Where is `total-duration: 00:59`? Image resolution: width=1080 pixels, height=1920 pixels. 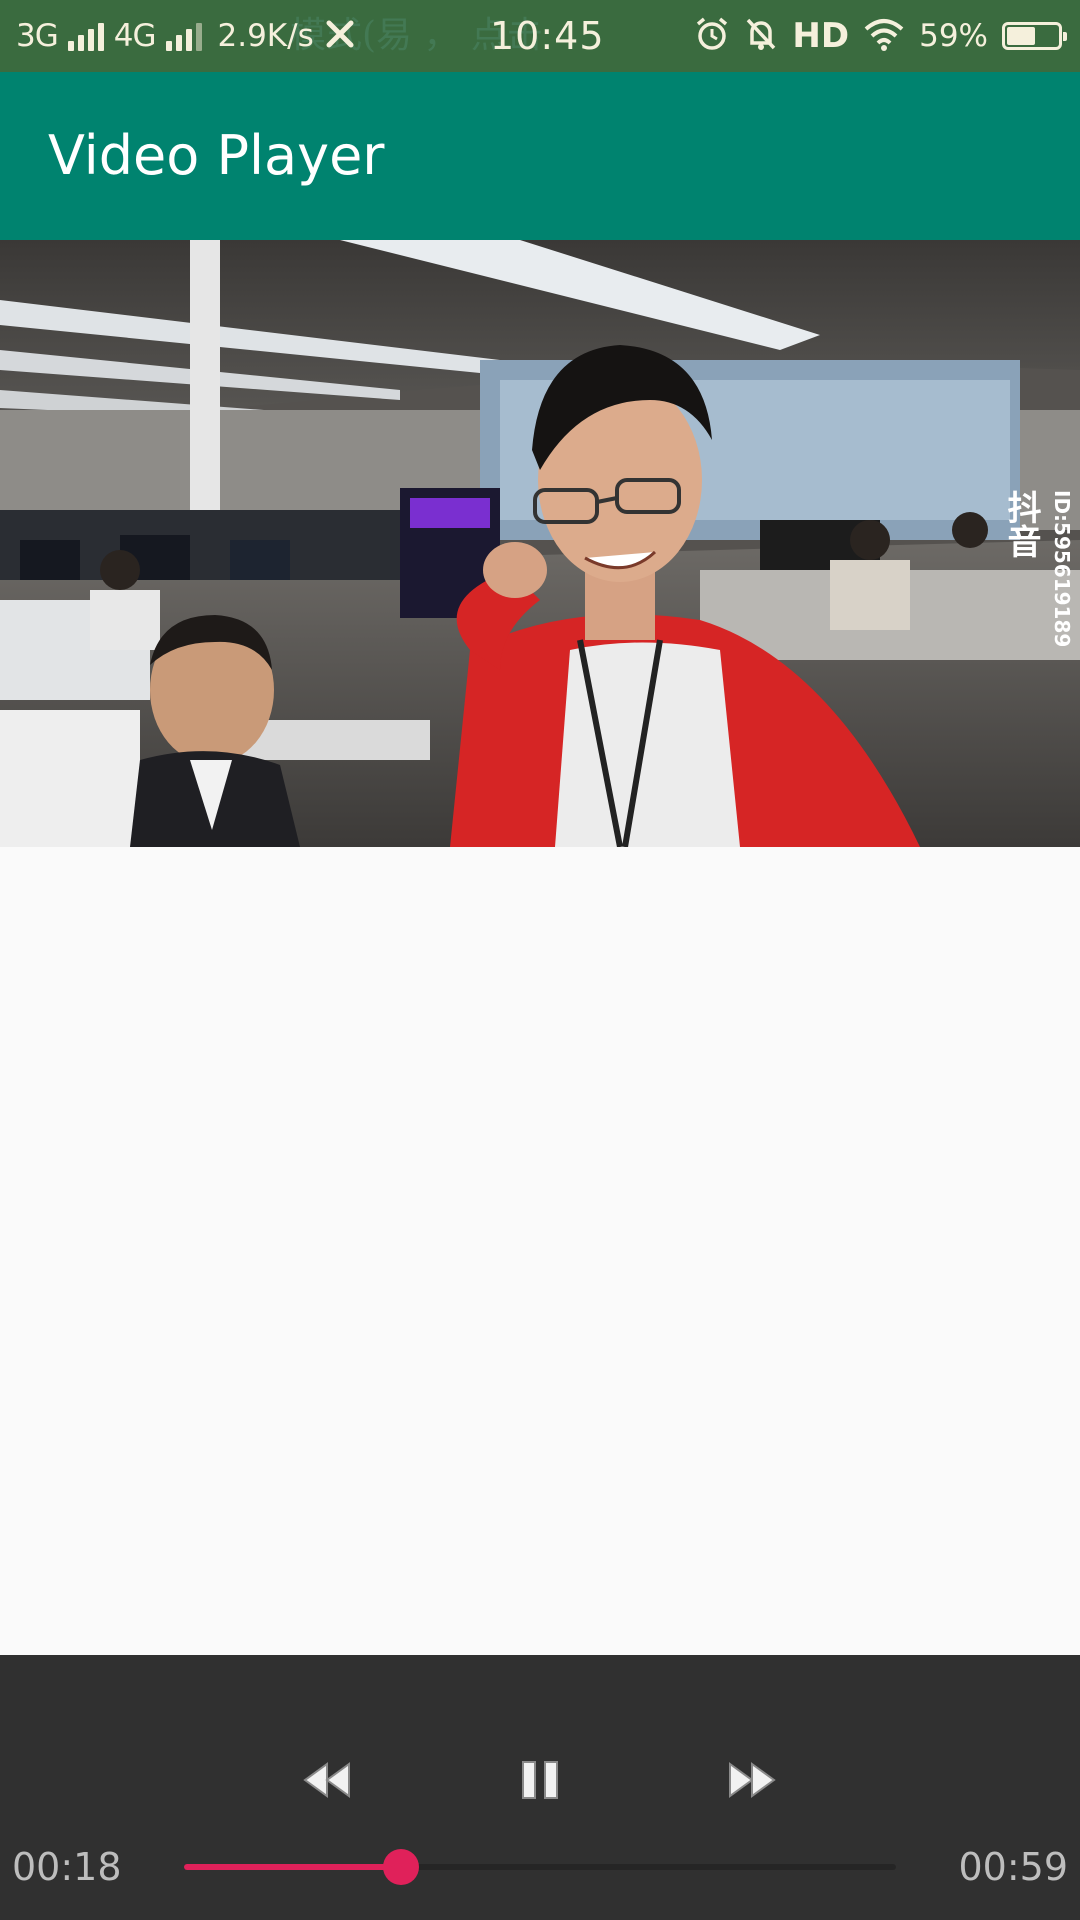
total-duration: 00:59 is located at coordinates (1013, 1867).